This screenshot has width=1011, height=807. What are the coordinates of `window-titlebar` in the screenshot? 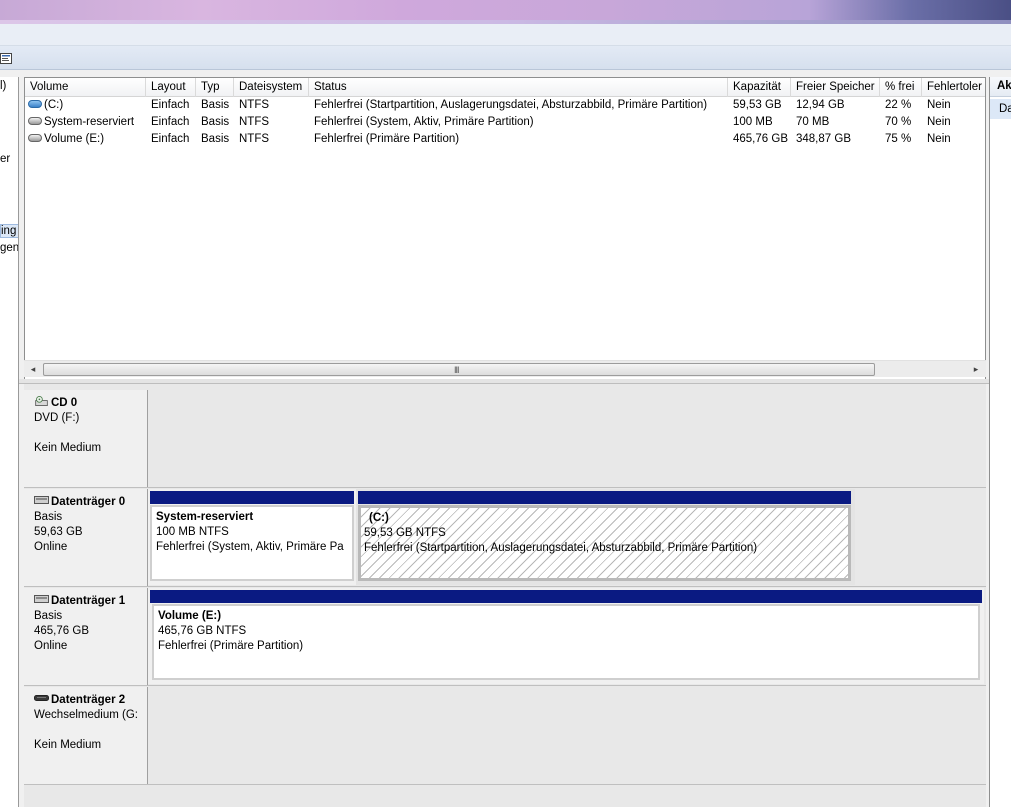 It's located at (505, 12).